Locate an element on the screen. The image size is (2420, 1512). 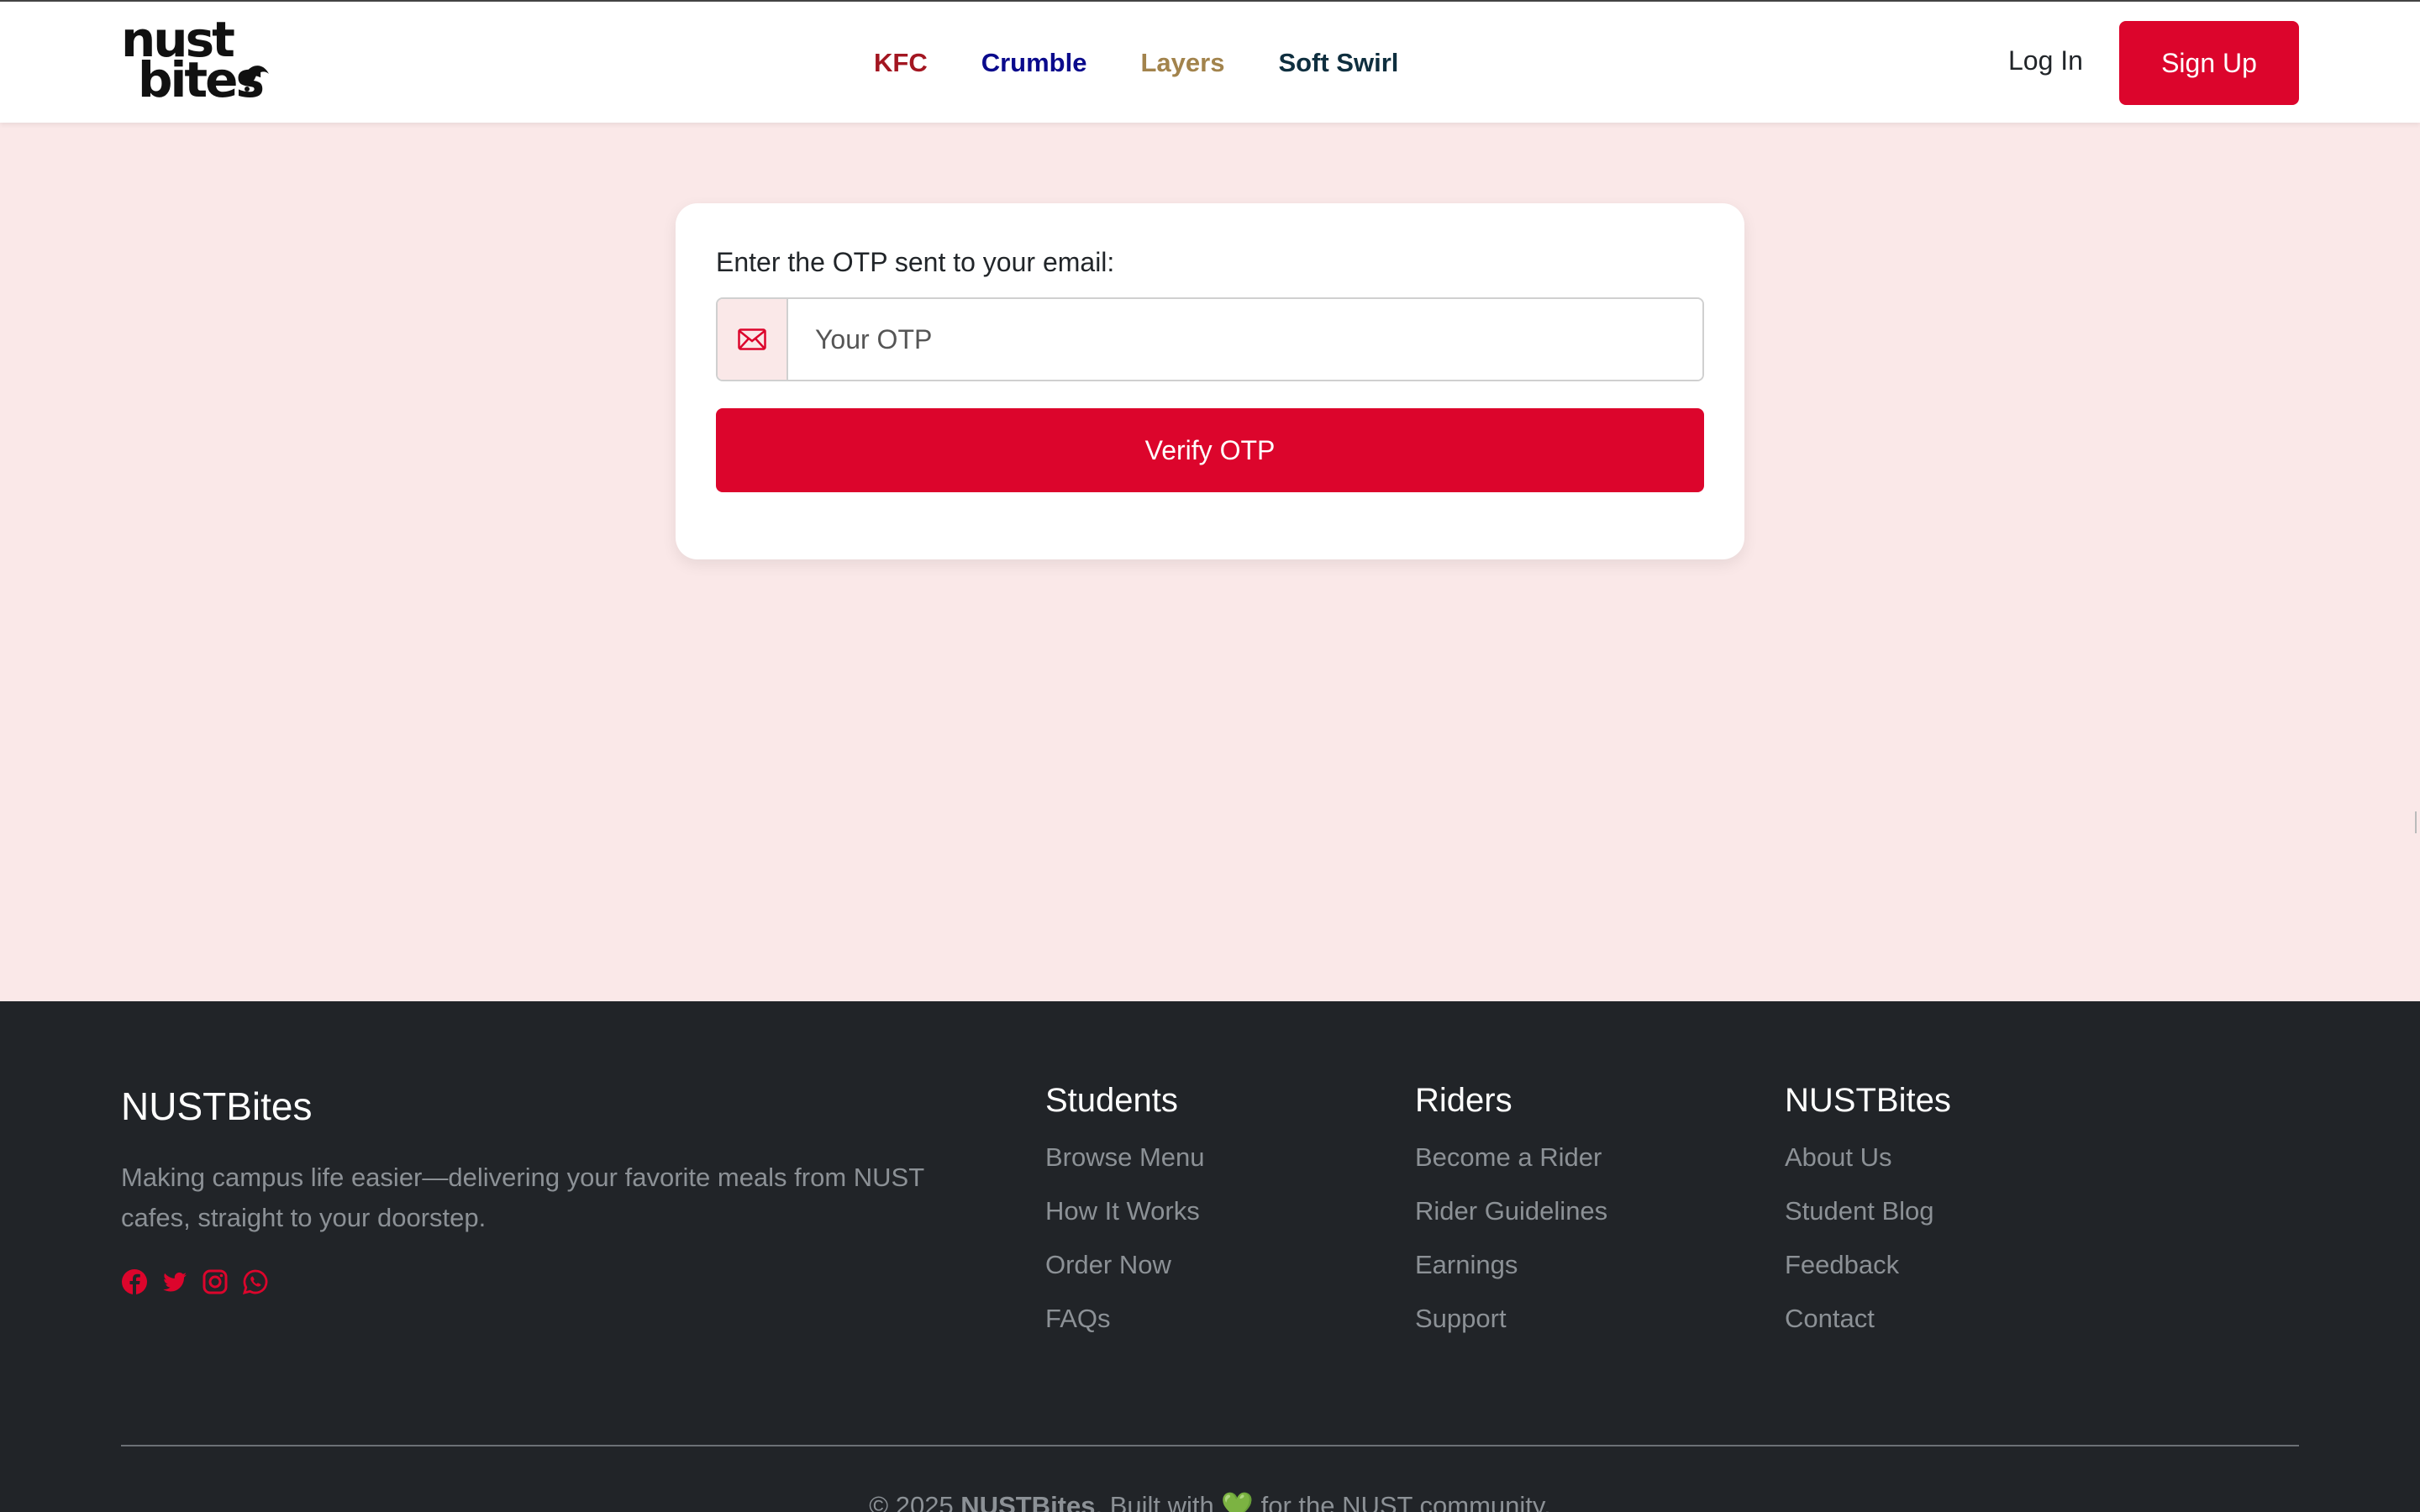
footer-link-feedback: Feedback is located at coordinates (1953, 1274).